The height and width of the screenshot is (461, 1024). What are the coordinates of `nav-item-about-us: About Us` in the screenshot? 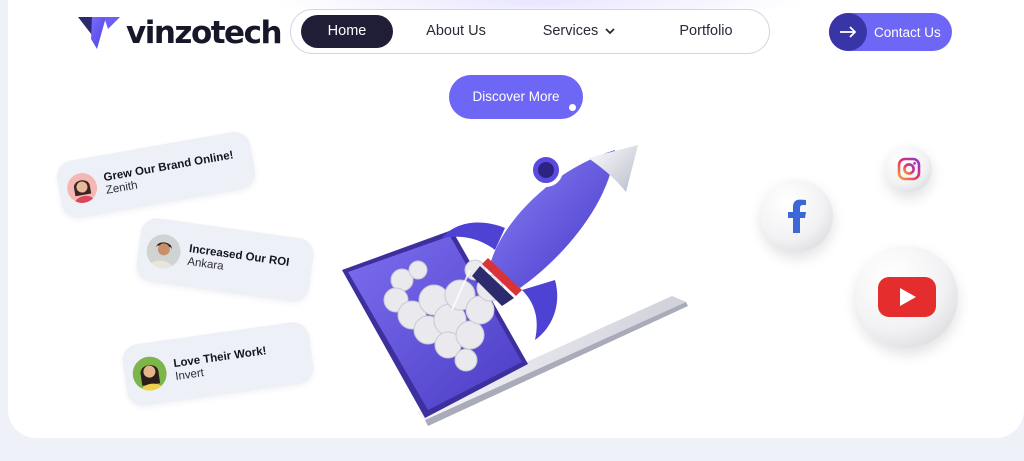 It's located at (456, 31).